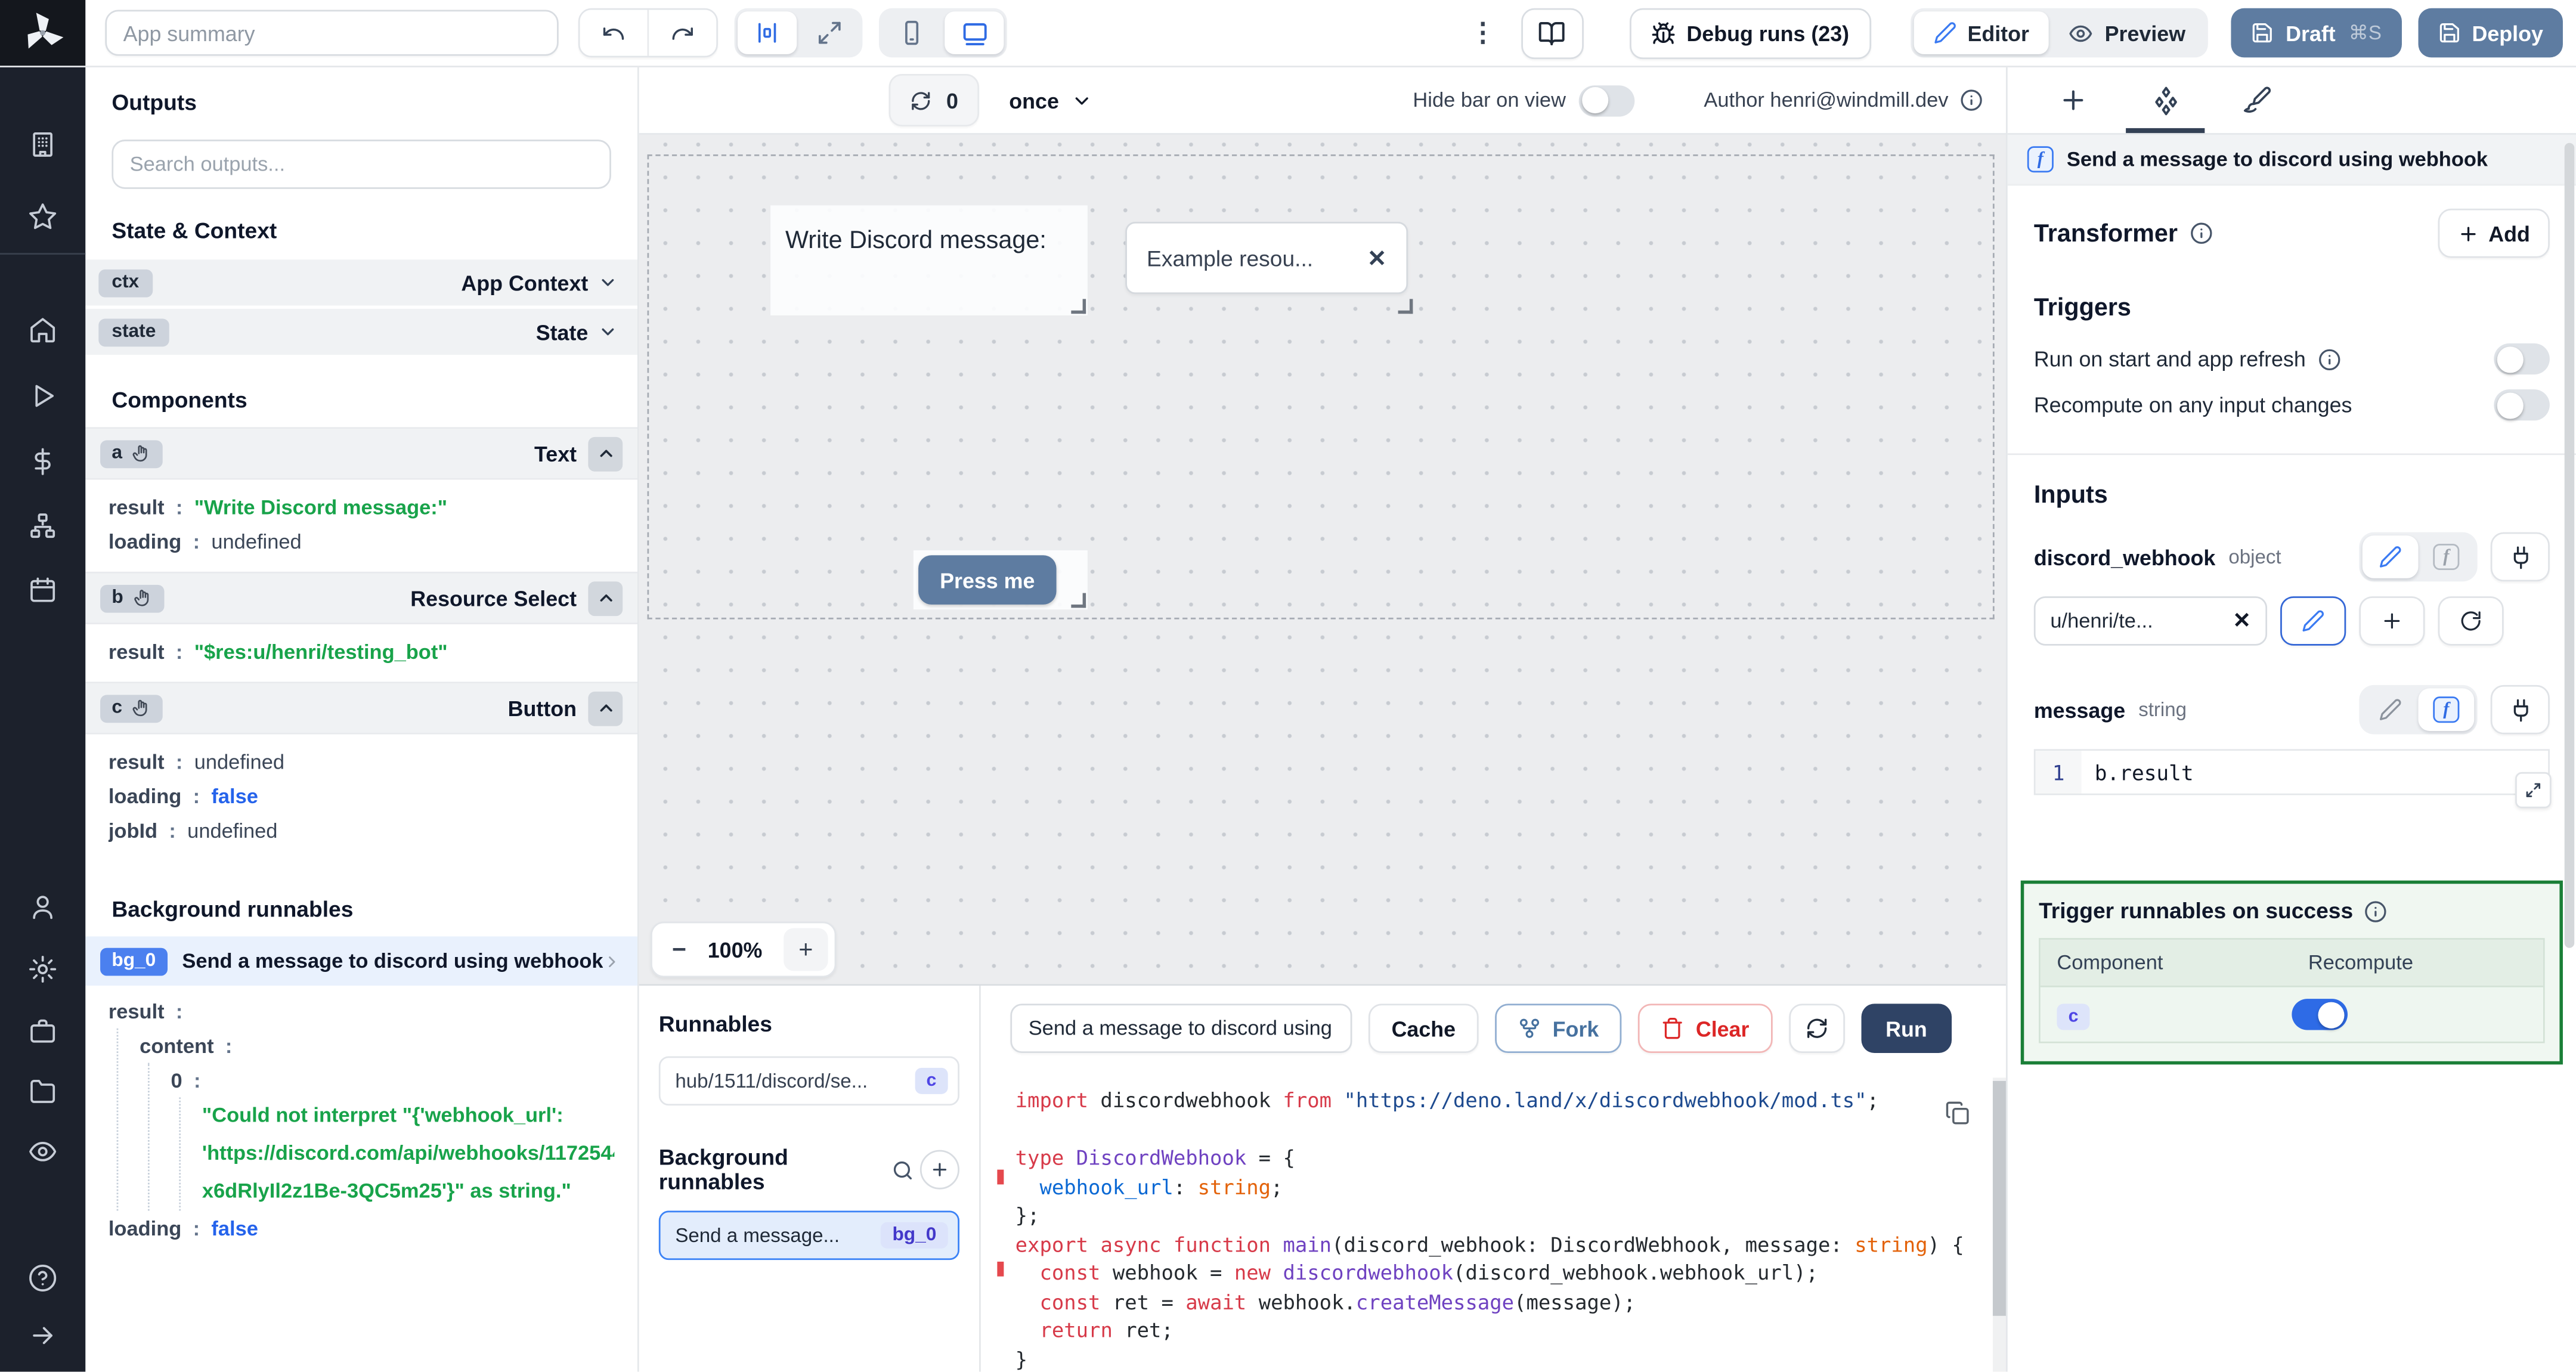  What do you see at coordinates (1999, 1224) in the screenshot?
I see `code-scrollbar` at bounding box center [1999, 1224].